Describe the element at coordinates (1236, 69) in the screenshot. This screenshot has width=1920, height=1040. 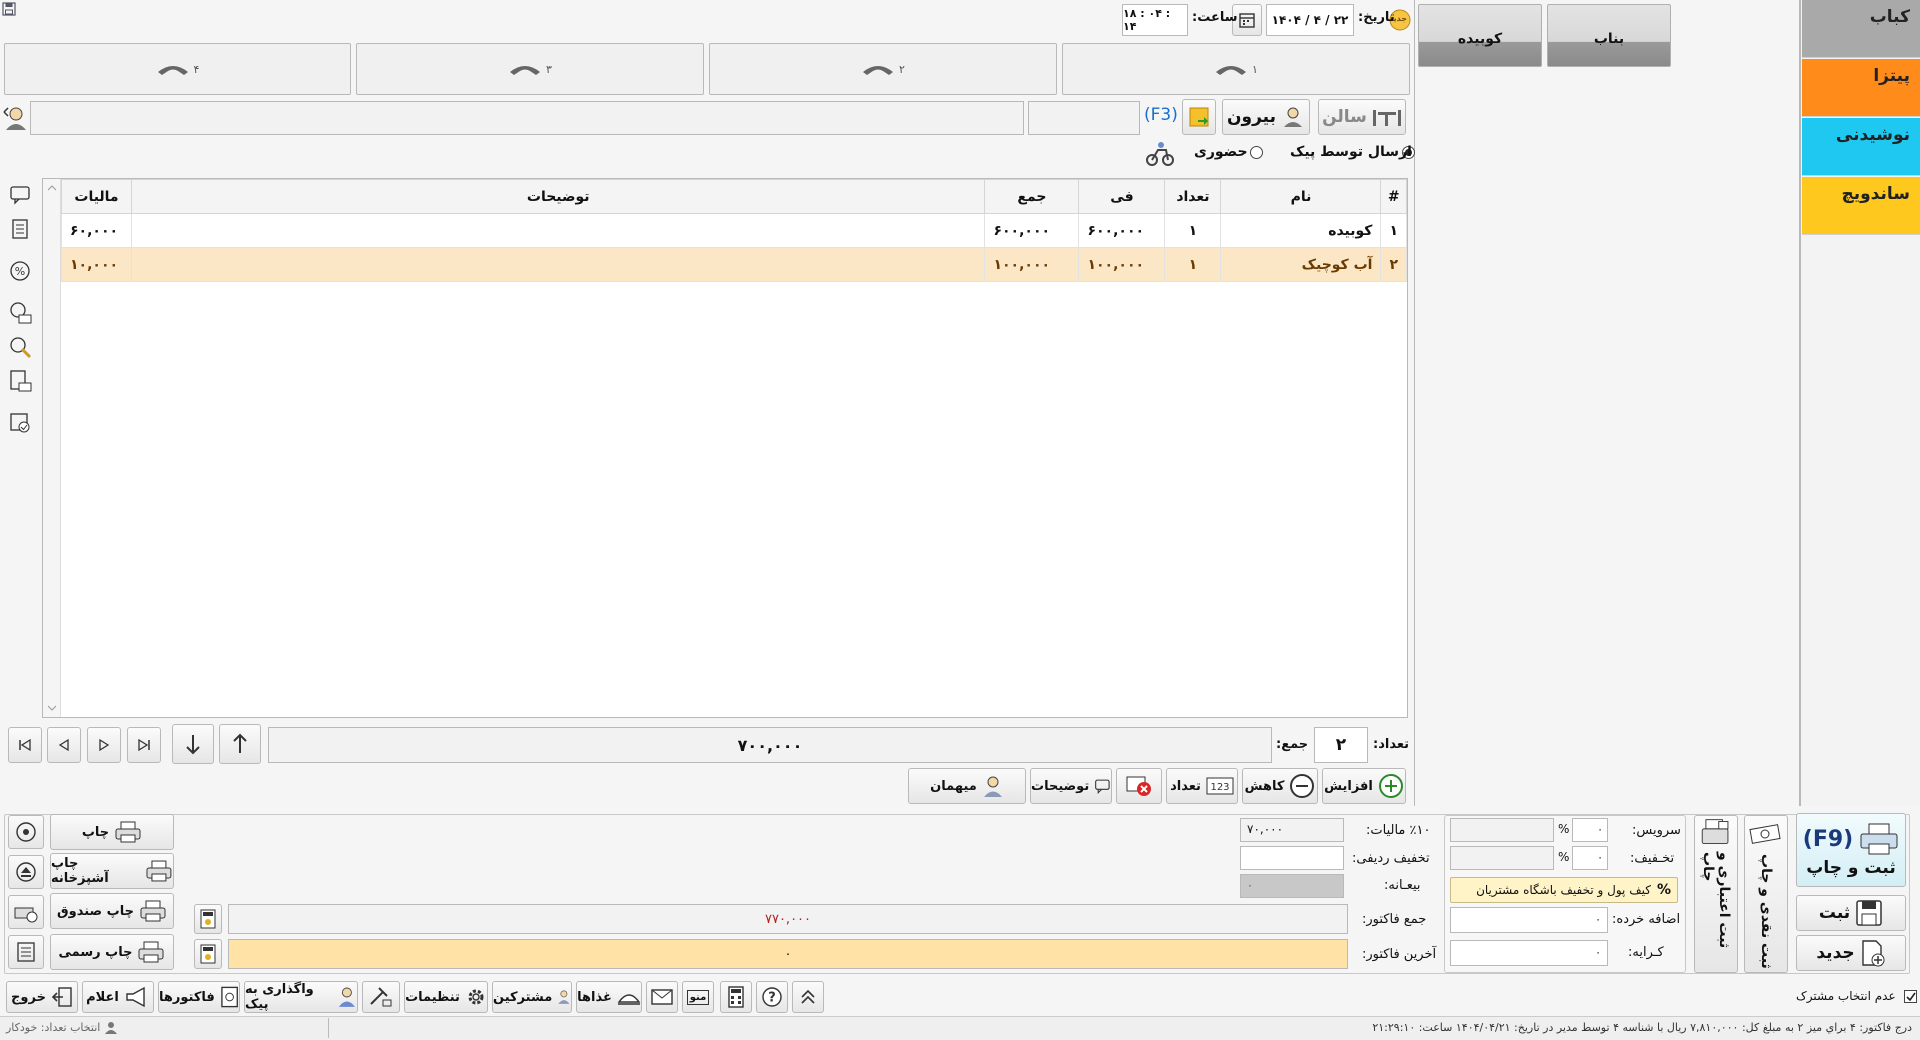
I see `table-tab-1: ۱` at that location.